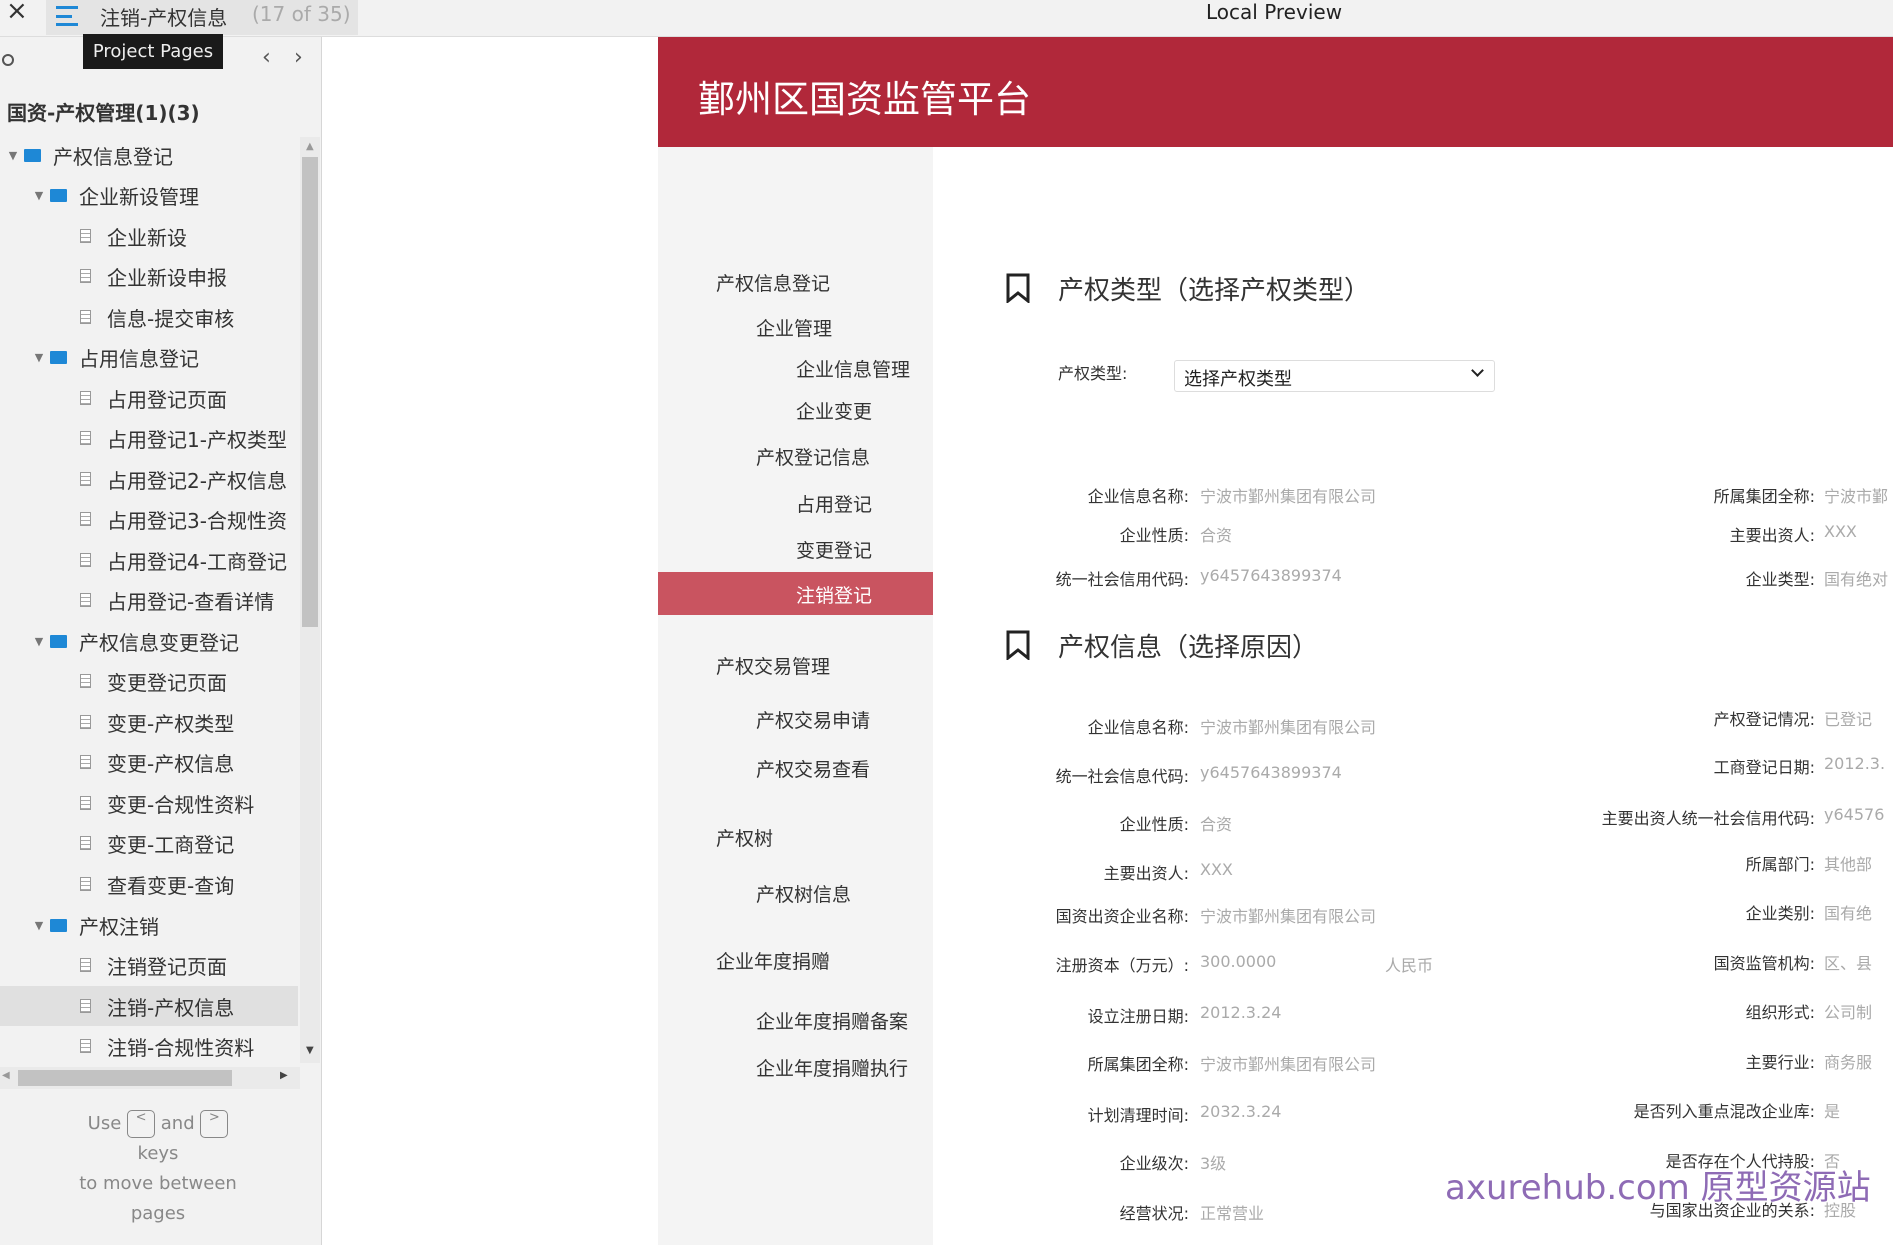  Describe the element at coordinates (171, 763) in the screenshot. I see `tree-item-label: 变更-产权信息` at that location.